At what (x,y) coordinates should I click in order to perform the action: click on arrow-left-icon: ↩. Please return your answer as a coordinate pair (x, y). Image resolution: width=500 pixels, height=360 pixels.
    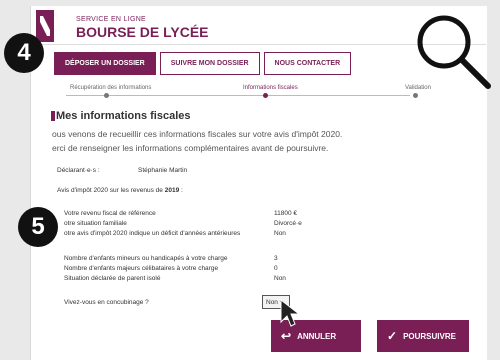
    Looking at the image, I should click on (286, 336).